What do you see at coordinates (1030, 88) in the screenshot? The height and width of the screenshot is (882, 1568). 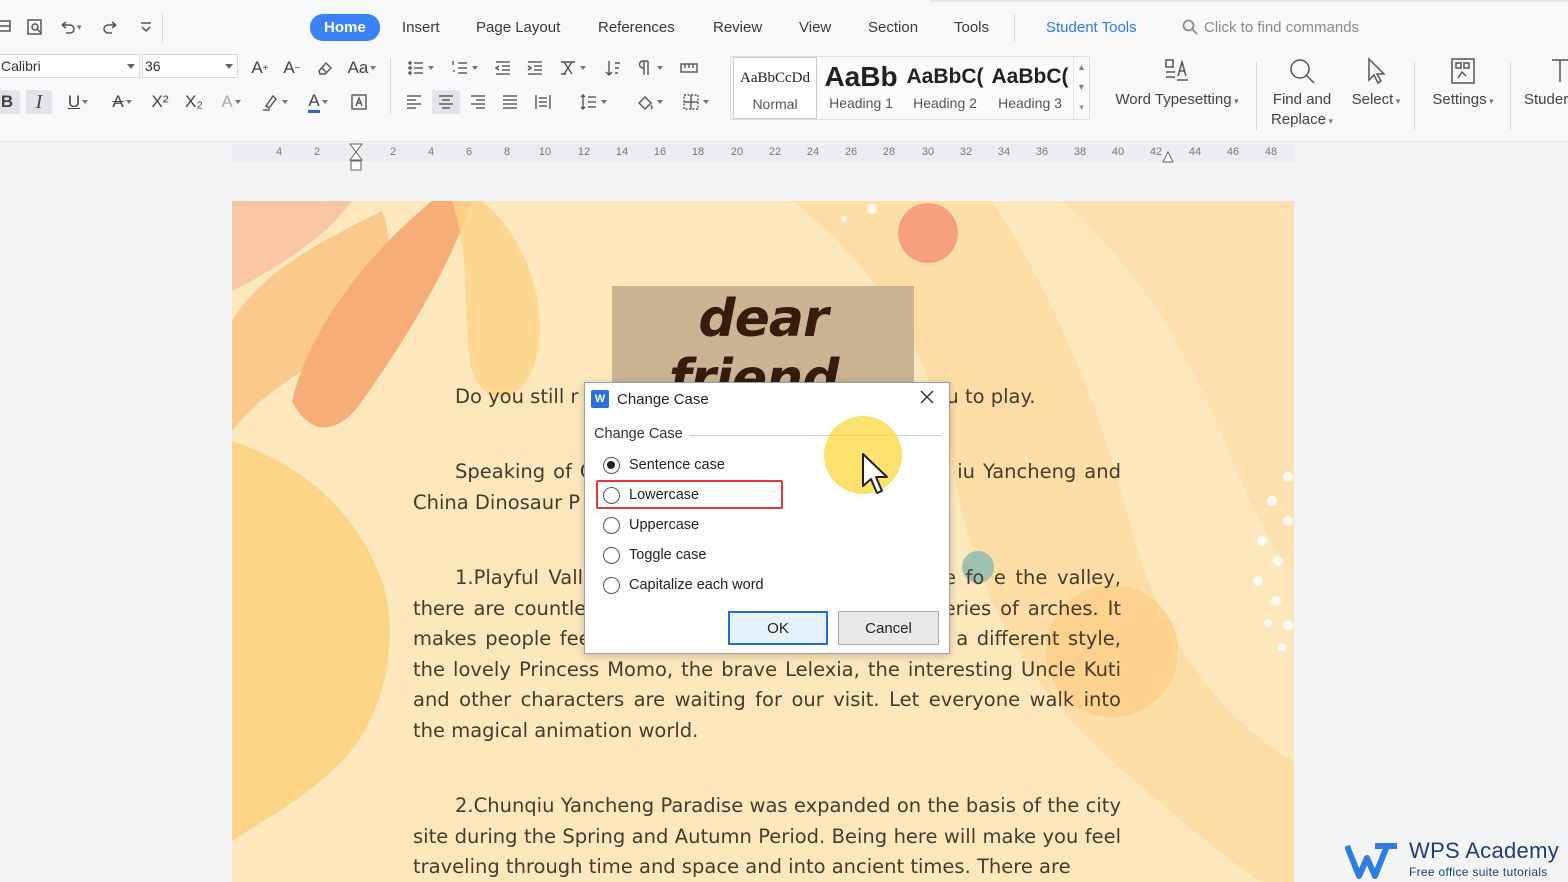 I see `style-heading-3: AaBbC( Heading 3` at bounding box center [1030, 88].